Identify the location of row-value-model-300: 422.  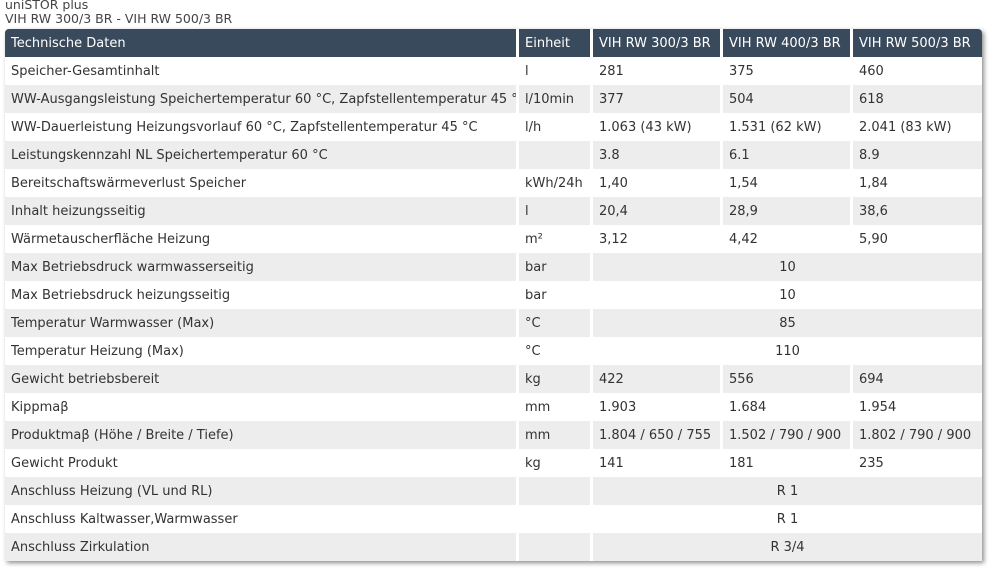
(658, 379).